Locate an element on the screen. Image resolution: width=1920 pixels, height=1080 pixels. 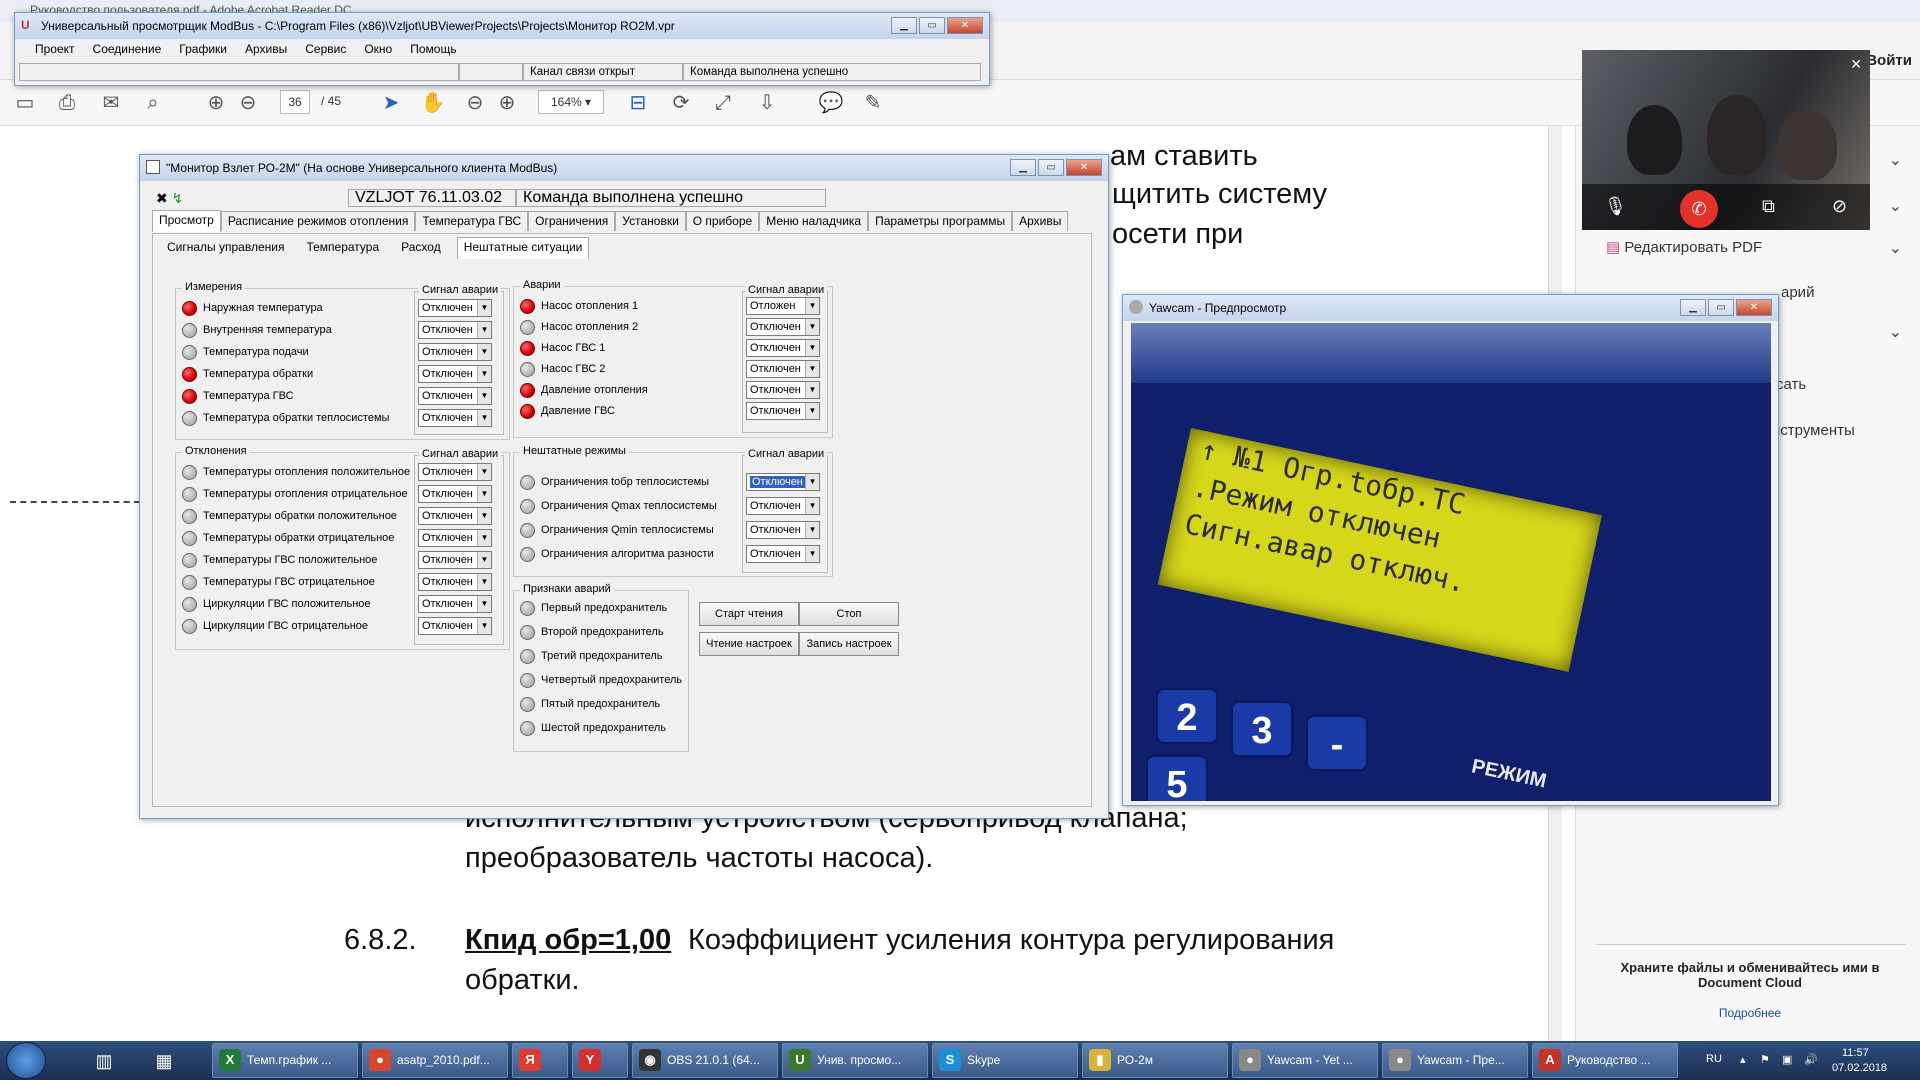
tab-dhw-temperature: Температура ГВС is located at coordinates (472, 221).